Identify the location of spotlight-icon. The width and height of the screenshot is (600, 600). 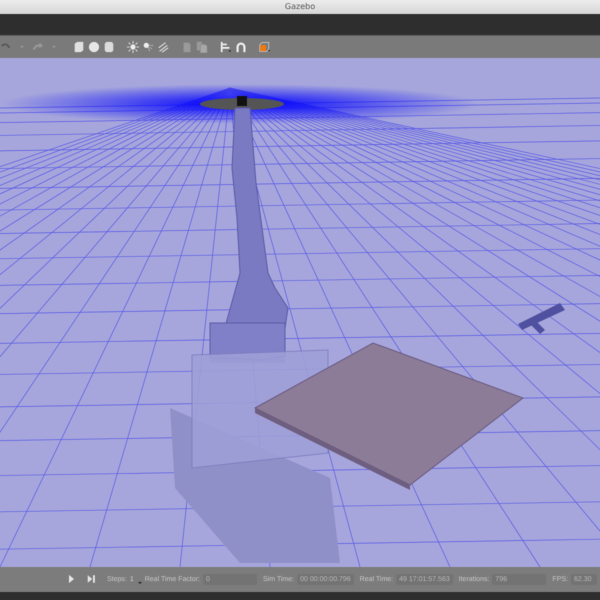
(148, 46).